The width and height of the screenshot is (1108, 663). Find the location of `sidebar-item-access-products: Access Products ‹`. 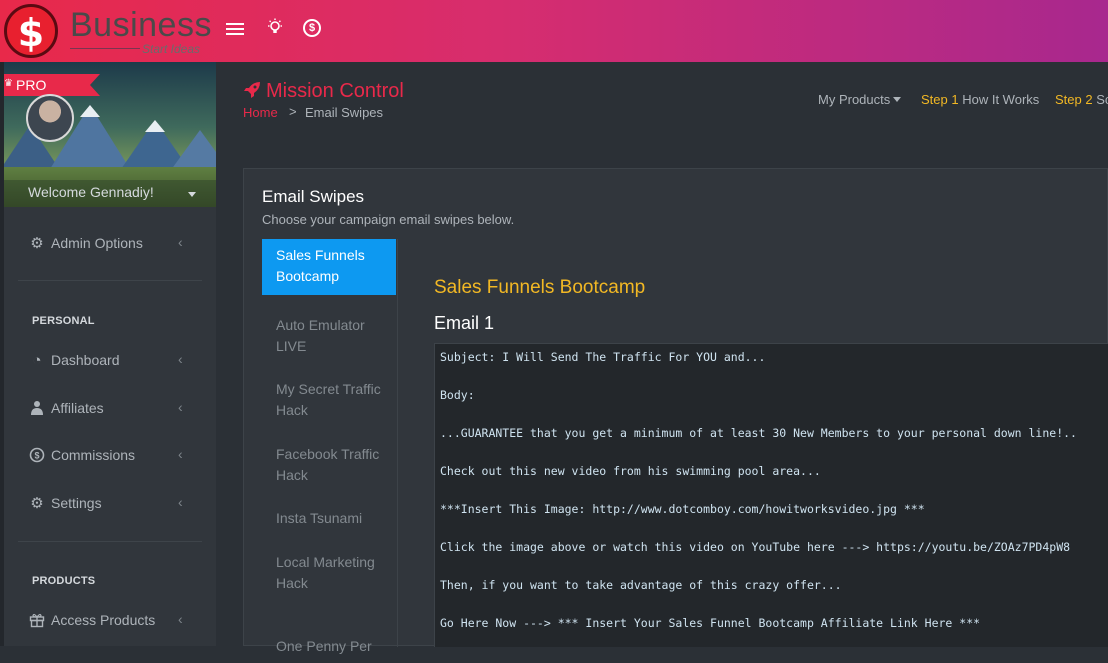

sidebar-item-access-products: Access Products ‹ is located at coordinates (113, 621).